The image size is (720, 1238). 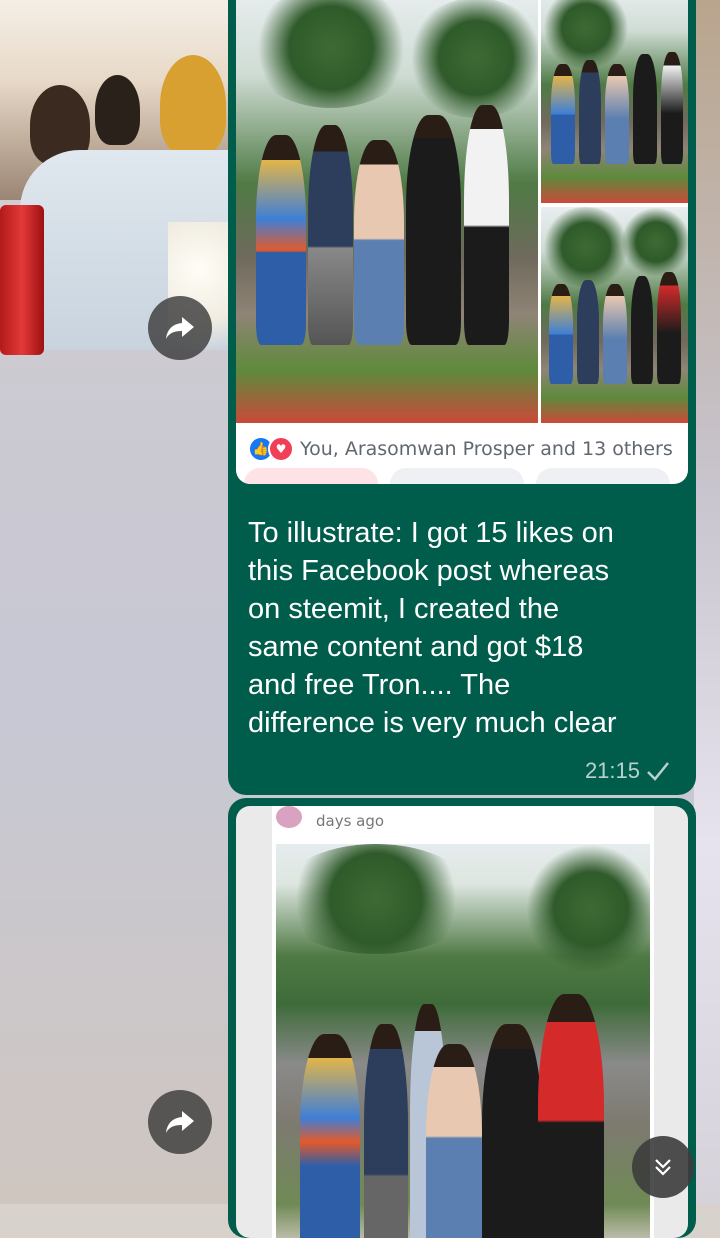 I want to click on facebook-action-buttons, so click(x=462, y=476).